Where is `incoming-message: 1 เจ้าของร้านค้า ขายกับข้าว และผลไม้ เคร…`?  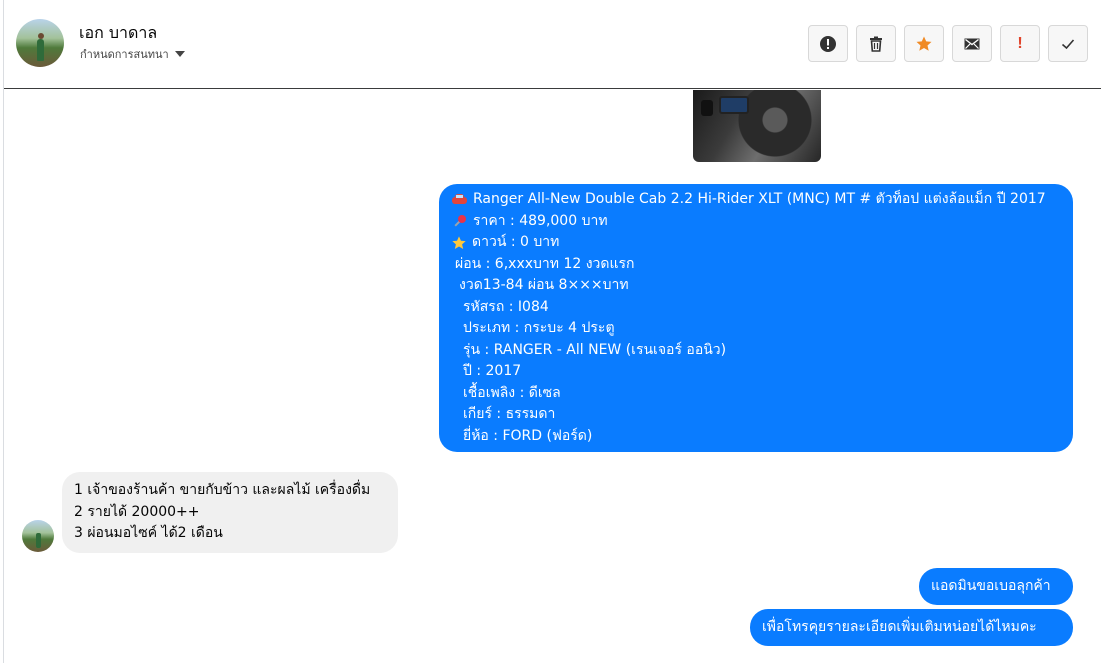 incoming-message: 1 เจ้าของร้านค้า ขายกับข้าว และผลไม้ เคร… is located at coordinates (230, 512).